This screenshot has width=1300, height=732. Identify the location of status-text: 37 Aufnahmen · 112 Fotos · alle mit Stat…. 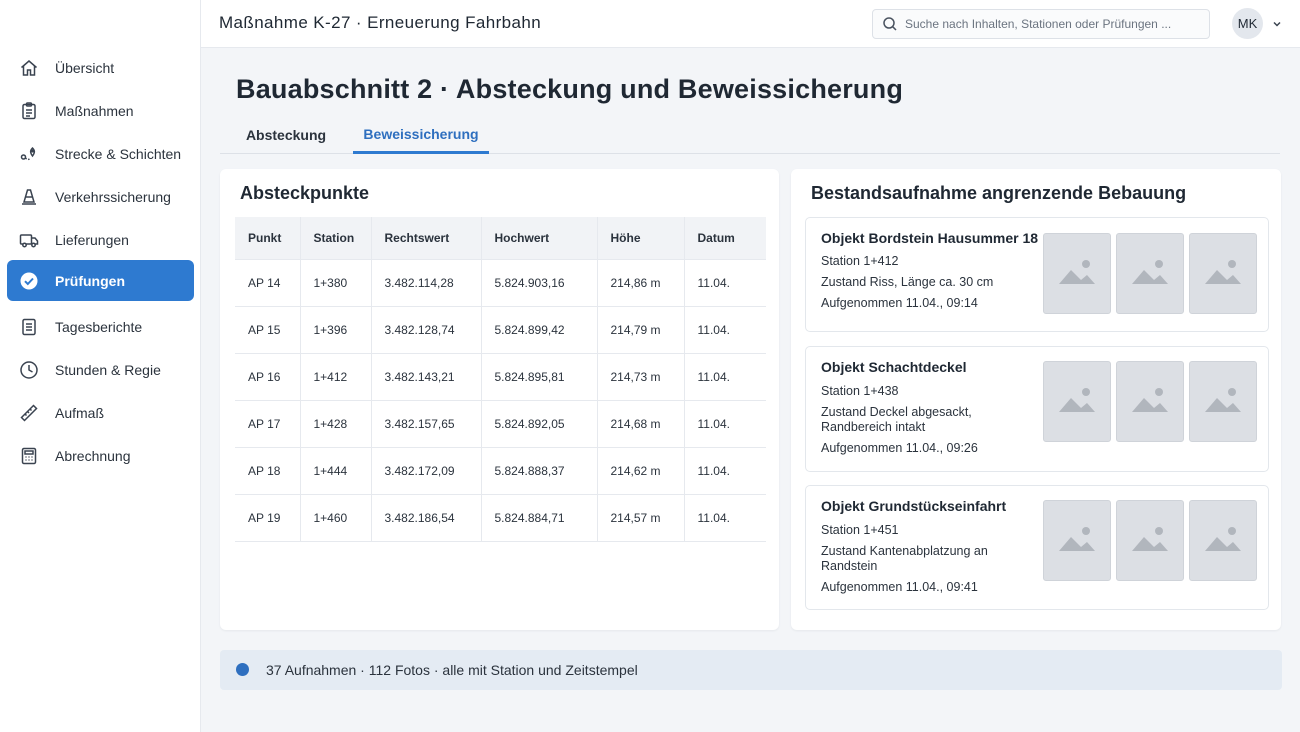
(452, 670).